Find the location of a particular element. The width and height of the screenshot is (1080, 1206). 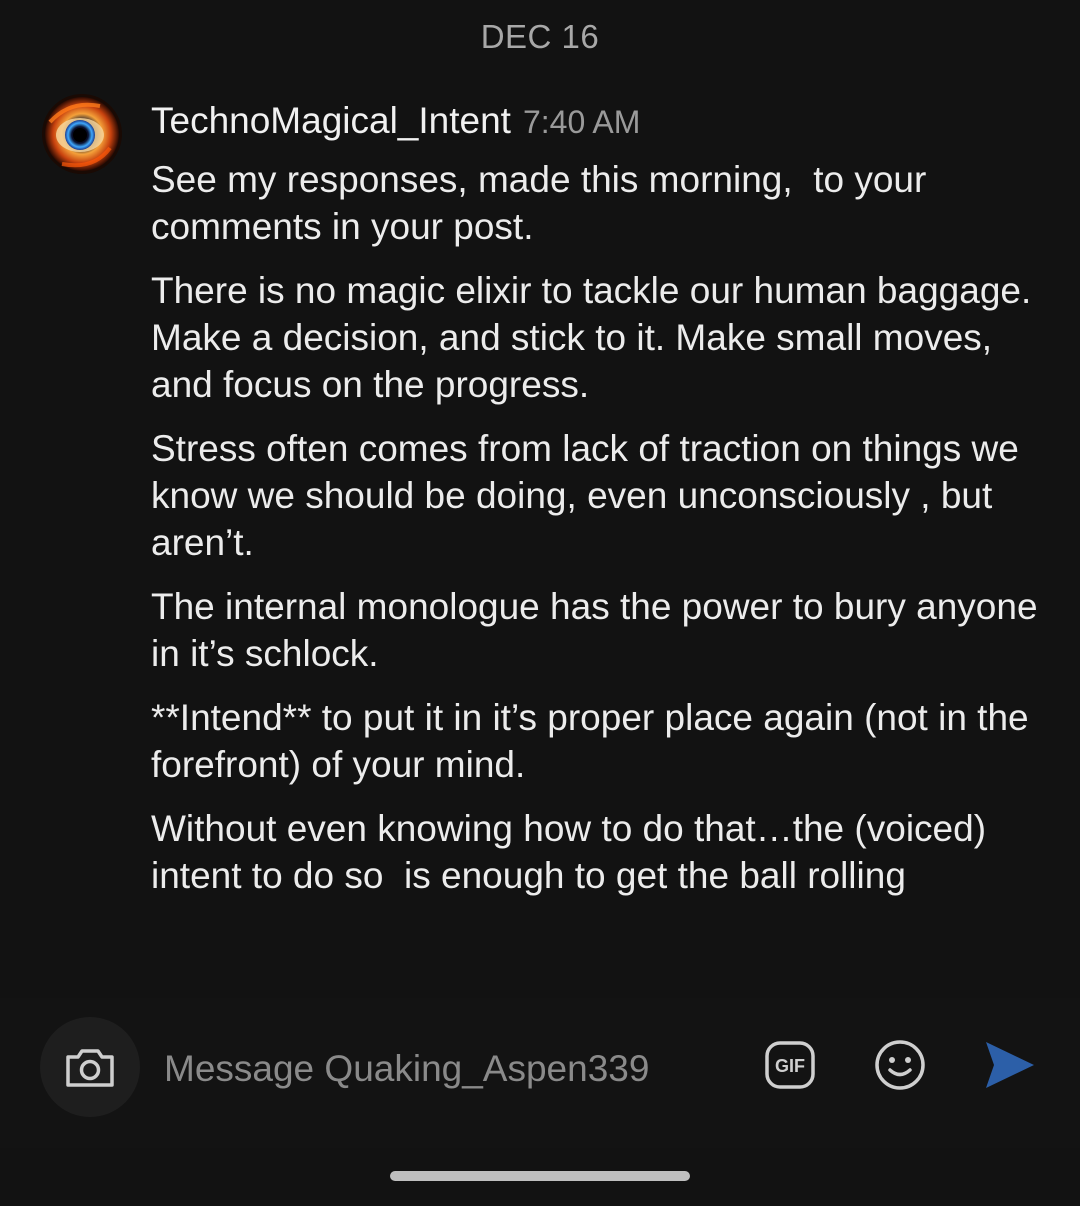

avatar is located at coordinates (82, 134).